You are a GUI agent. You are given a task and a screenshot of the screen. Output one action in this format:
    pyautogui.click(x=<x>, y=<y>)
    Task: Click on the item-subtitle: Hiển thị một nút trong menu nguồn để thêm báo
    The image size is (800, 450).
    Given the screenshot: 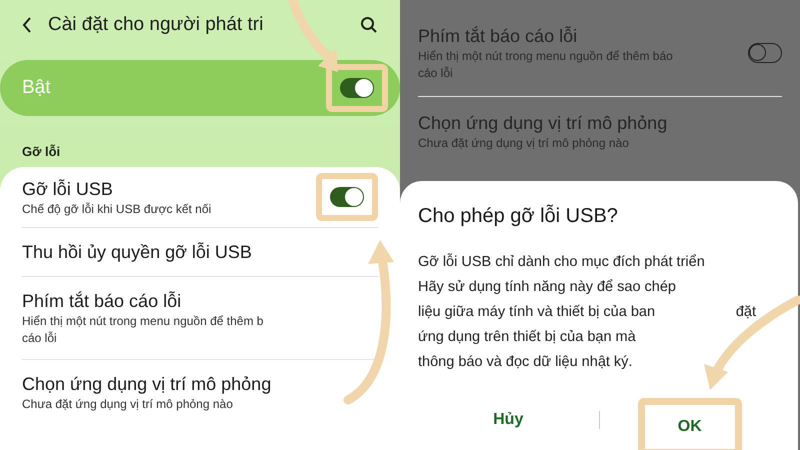 What is the action you would take?
    pyautogui.click(x=545, y=56)
    